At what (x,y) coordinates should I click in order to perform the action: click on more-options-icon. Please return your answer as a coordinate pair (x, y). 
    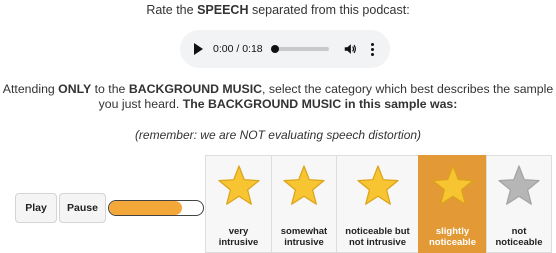
    Looking at the image, I should click on (372, 49).